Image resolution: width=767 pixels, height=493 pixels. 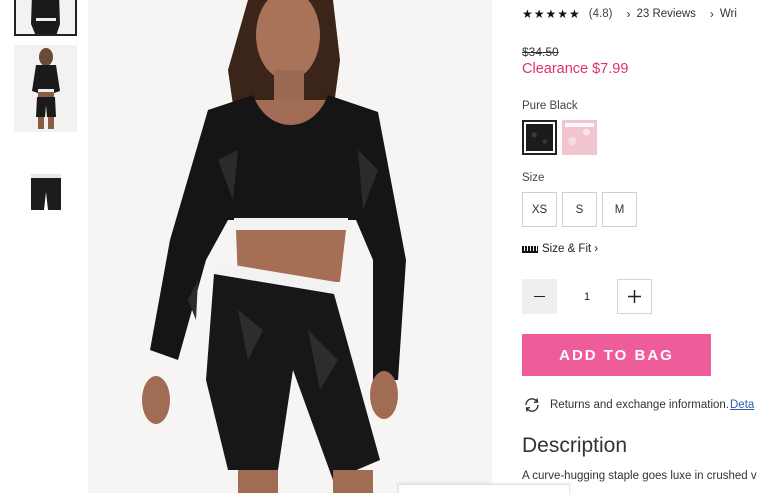 I want to click on quantity-decrease-button, so click(x=539, y=296).